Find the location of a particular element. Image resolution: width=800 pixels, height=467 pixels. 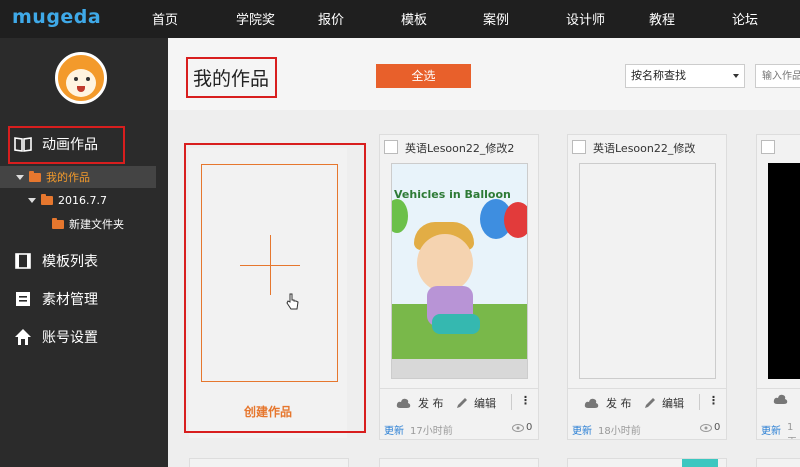

red-balloon is located at coordinates (515, 220).